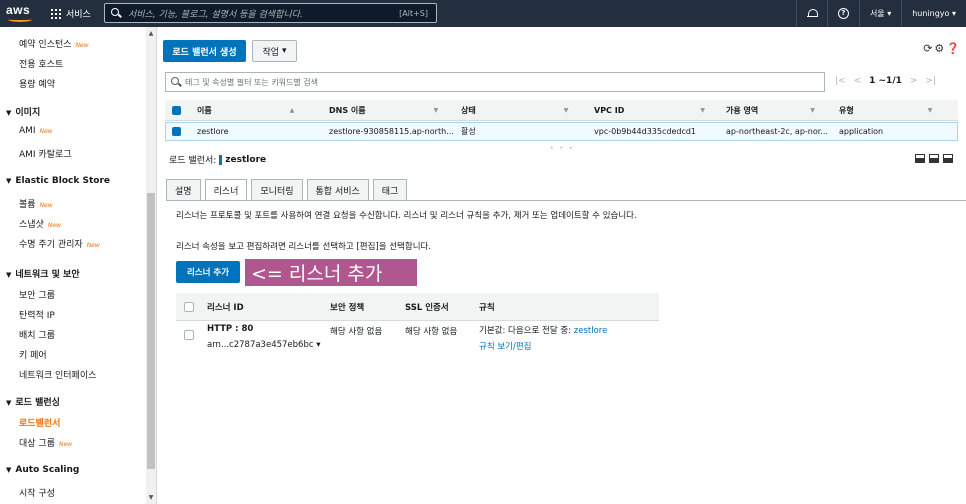  I want to click on sidebar-item-key-pairs: 키 페어, so click(33, 354).